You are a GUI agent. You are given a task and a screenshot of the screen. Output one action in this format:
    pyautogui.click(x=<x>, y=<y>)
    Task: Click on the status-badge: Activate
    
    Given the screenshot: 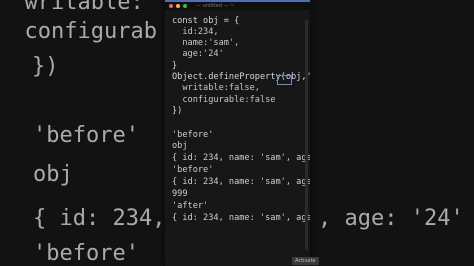 What is the action you would take?
    pyautogui.click(x=305, y=261)
    